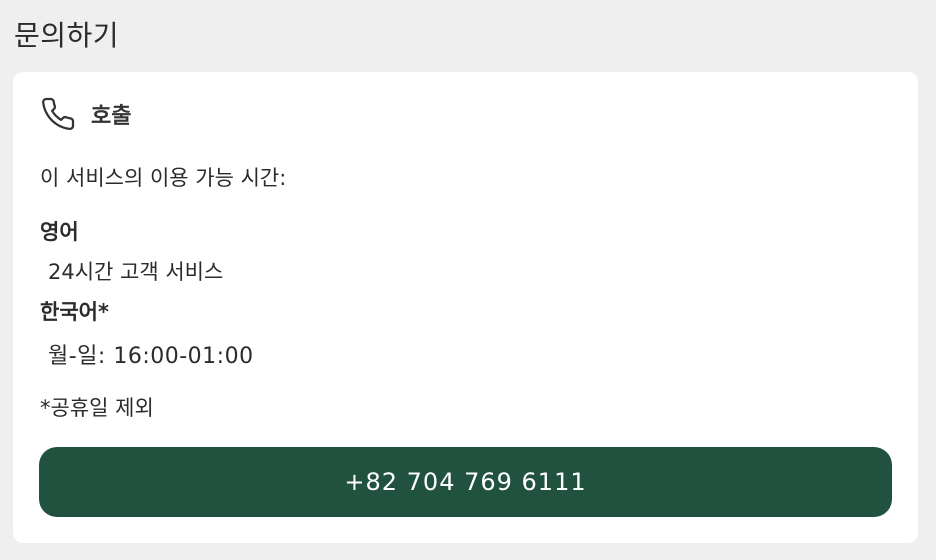 This screenshot has height=560, width=936. I want to click on card-title: 호출, so click(111, 116).